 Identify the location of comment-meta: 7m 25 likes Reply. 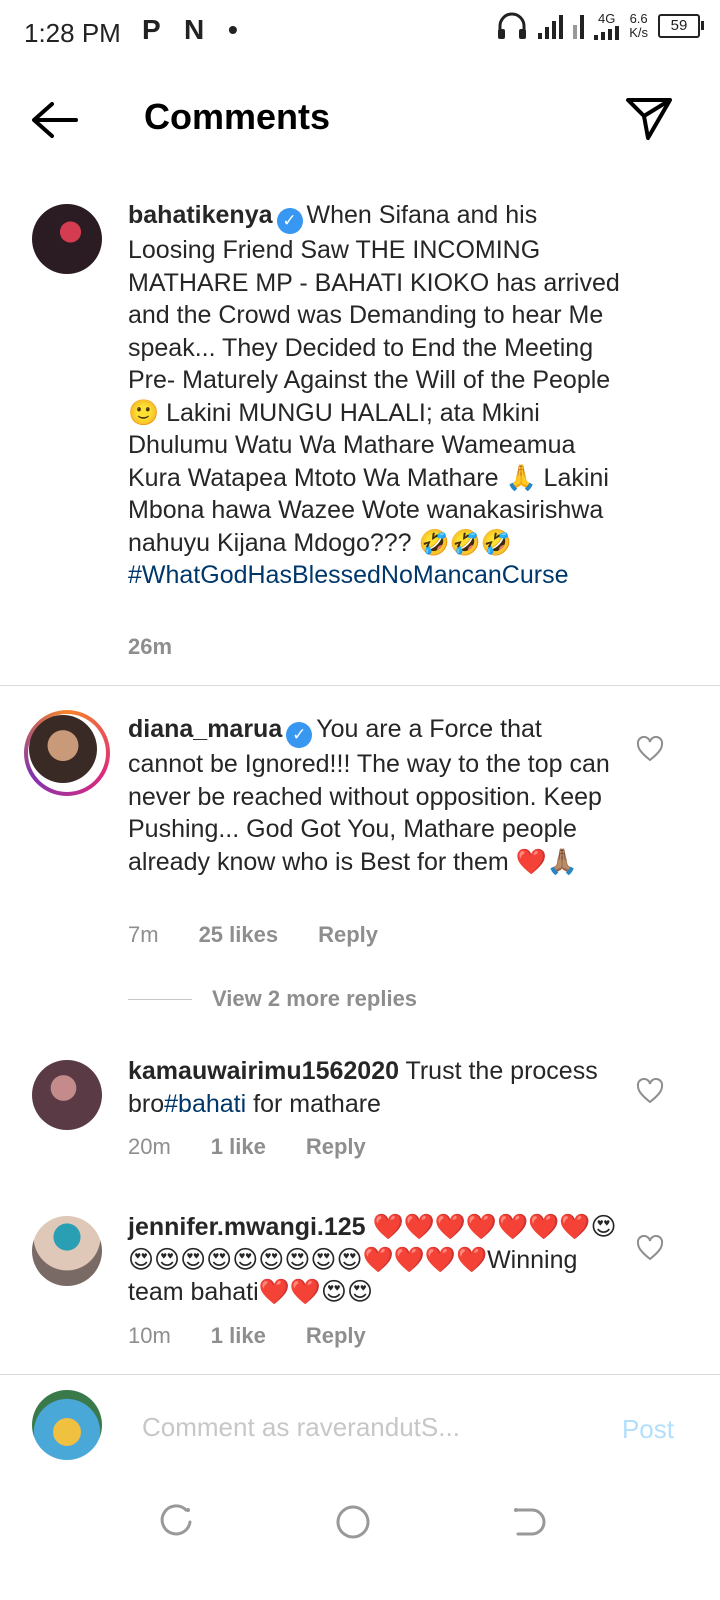
(253, 935).